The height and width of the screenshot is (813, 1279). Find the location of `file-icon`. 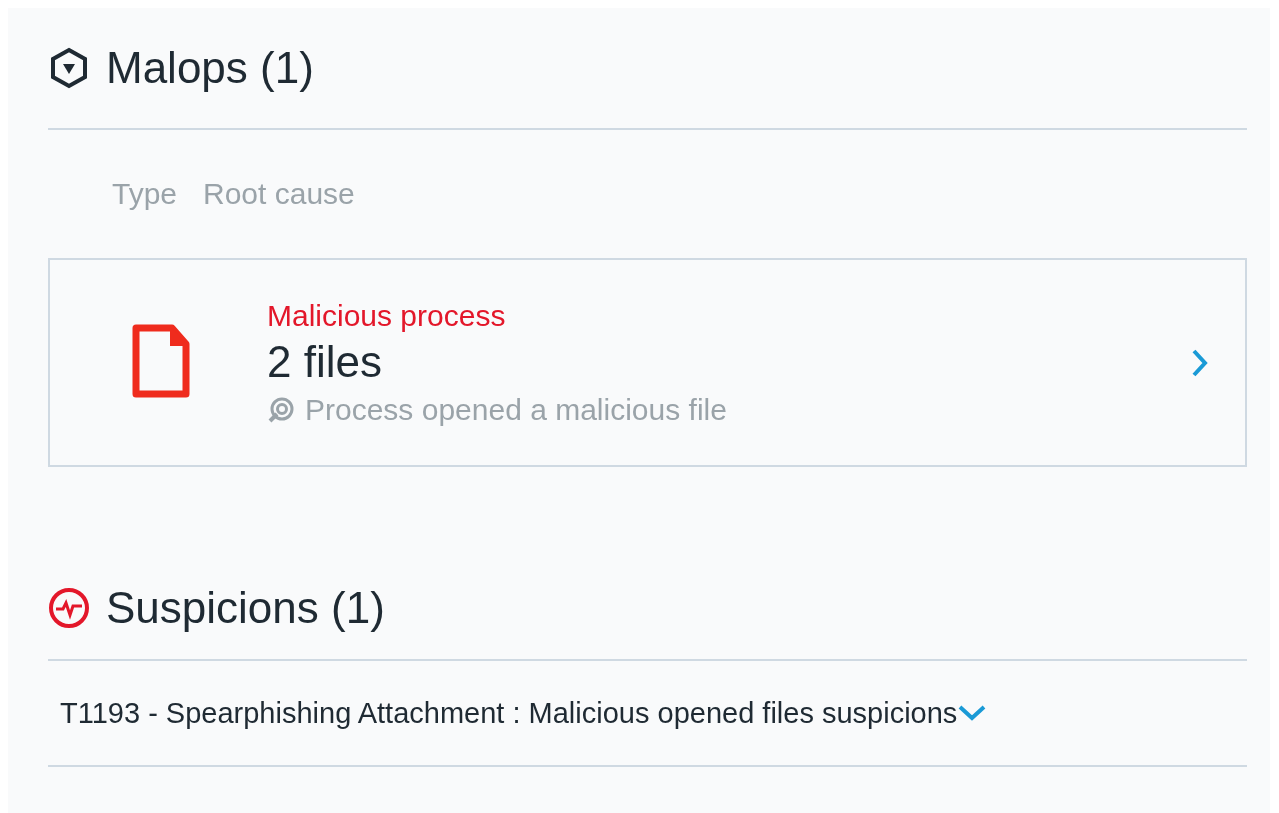

file-icon is located at coordinates (161, 360).